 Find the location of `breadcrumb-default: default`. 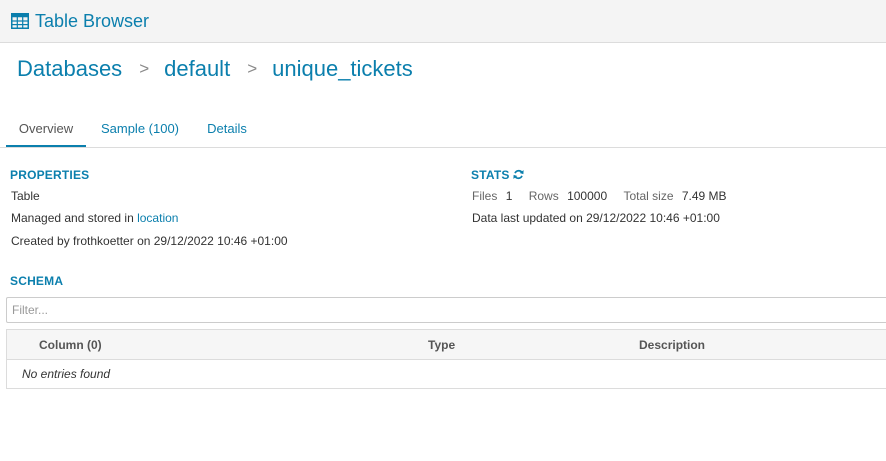

breadcrumb-default: default is located at coordinates (197, 68).